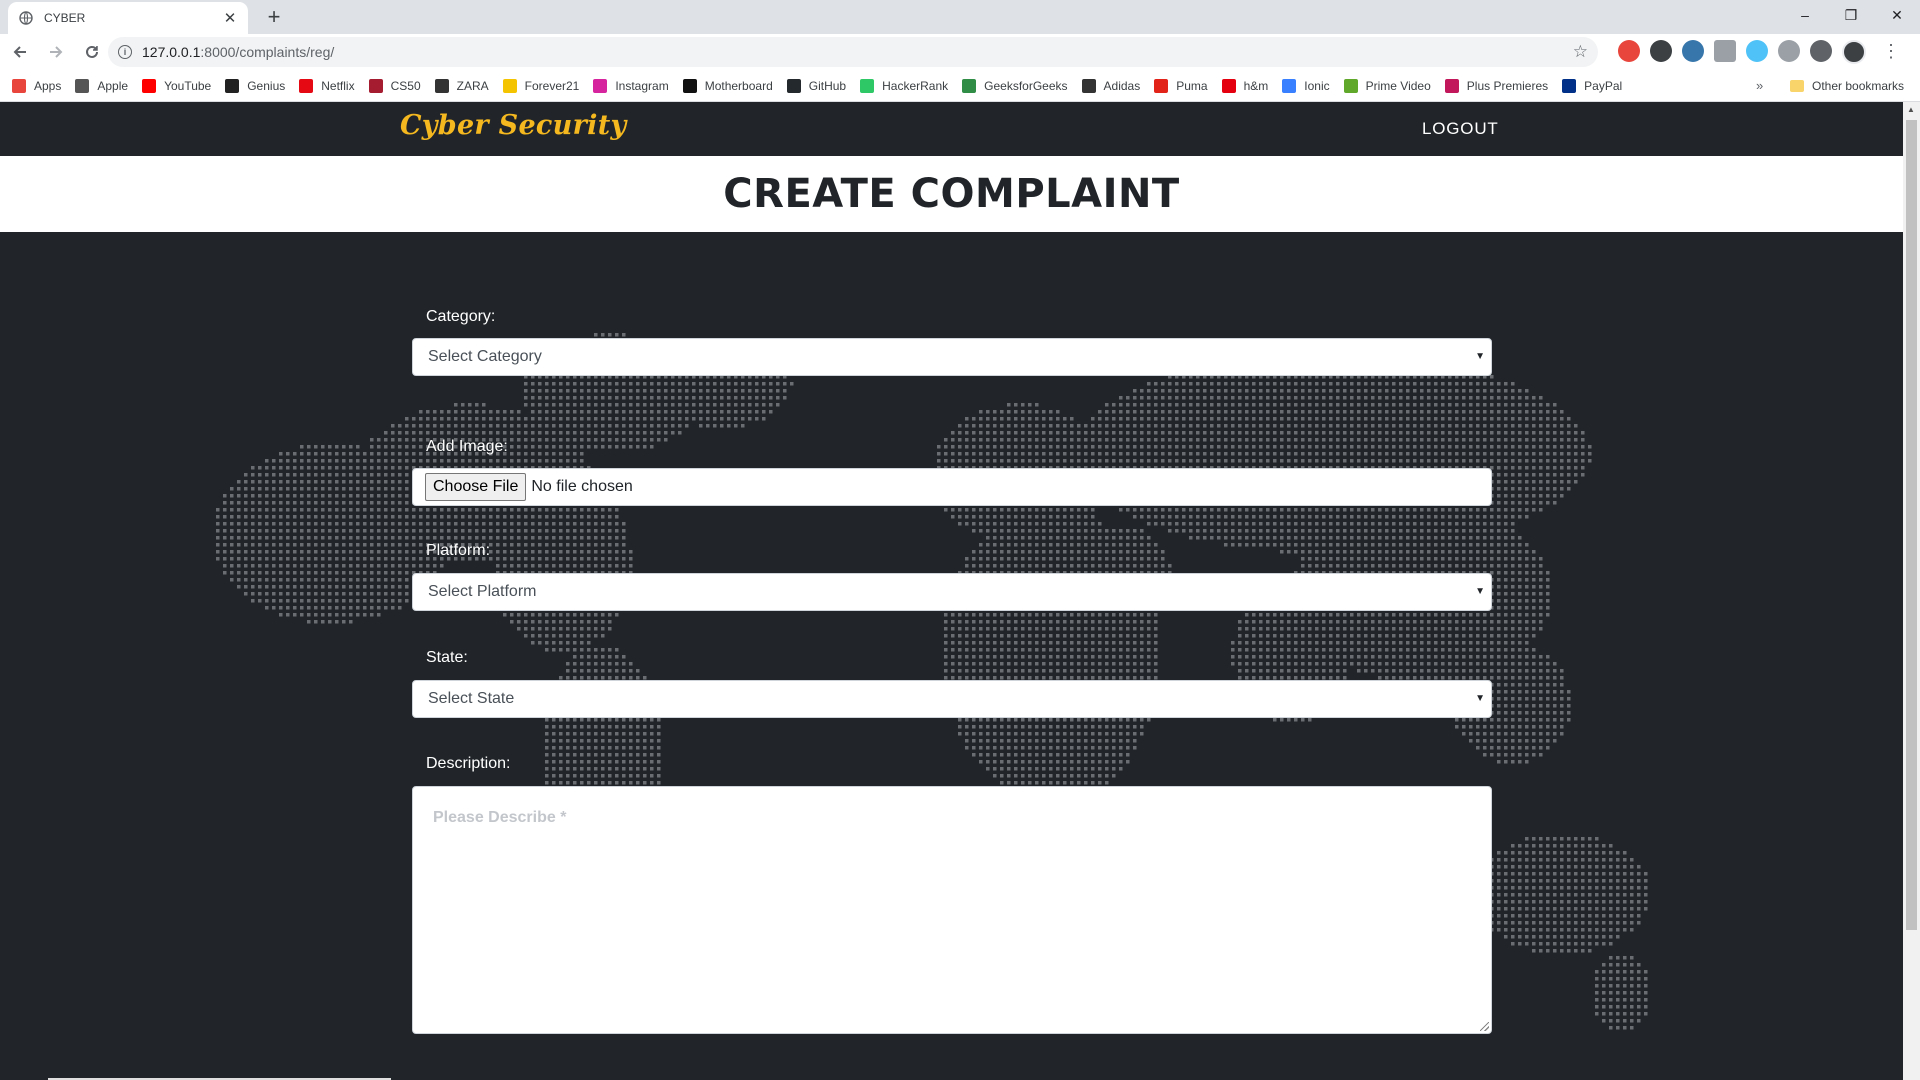  I want to click on cs50-icon, so click(375, 85).